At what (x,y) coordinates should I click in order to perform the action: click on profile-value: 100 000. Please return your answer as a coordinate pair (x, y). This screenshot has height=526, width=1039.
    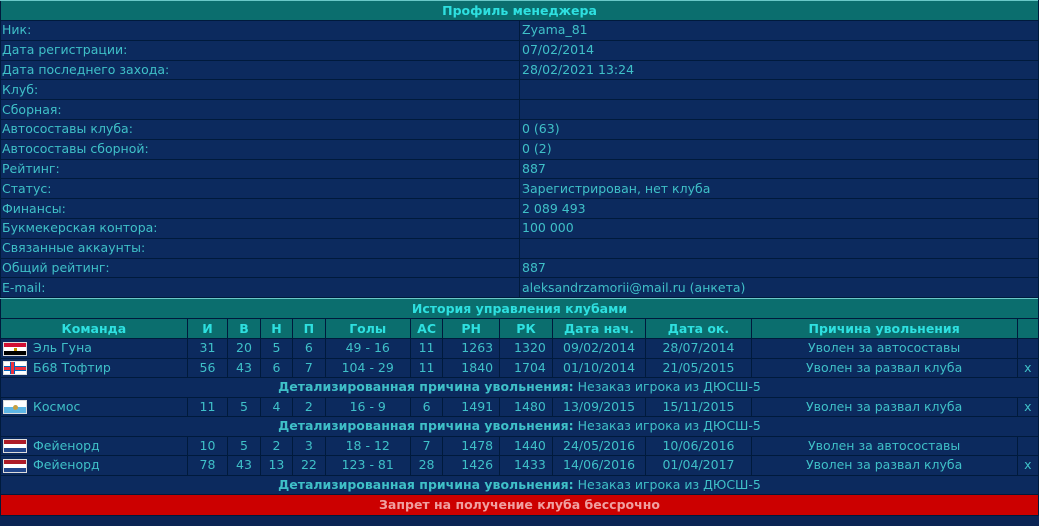
    Looking at the image, I should click on (779, 228).